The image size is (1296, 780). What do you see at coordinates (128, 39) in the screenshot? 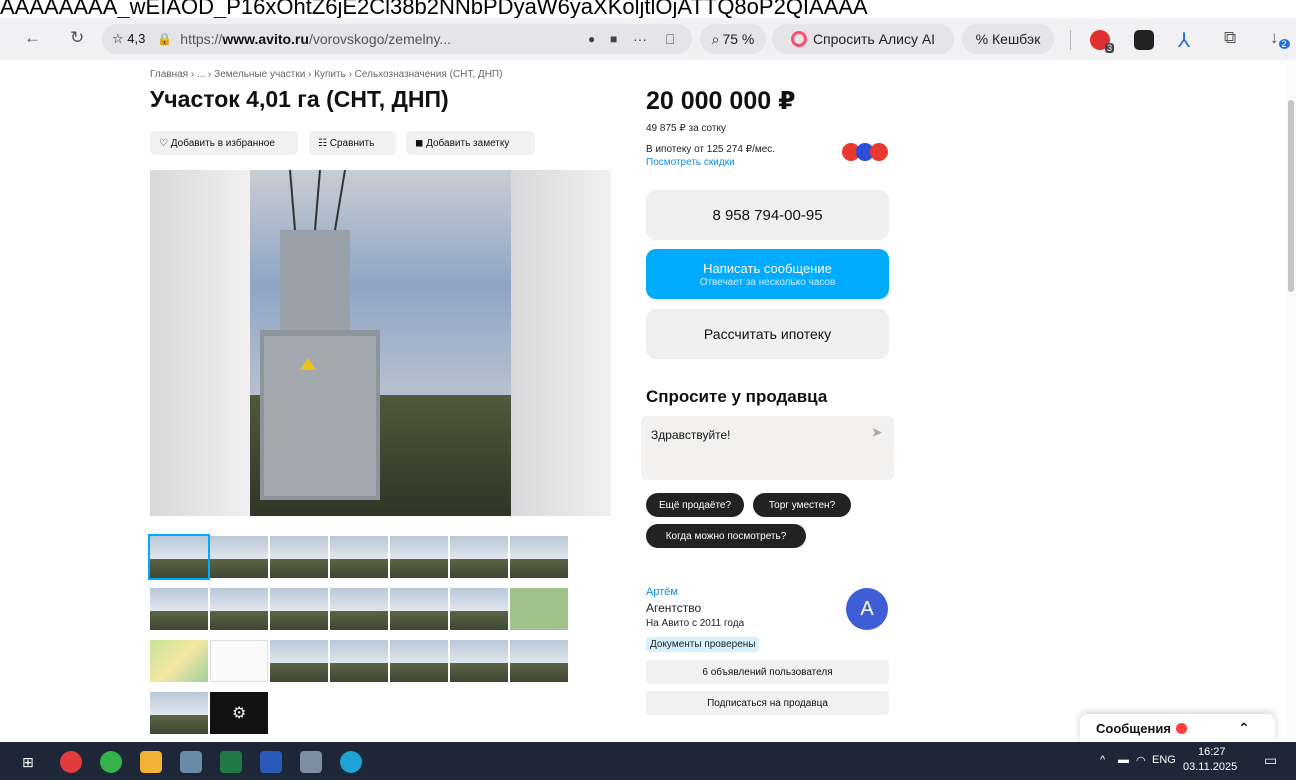
I see `site-rating: ☆ 4,3` at bounding box center [128, 39].